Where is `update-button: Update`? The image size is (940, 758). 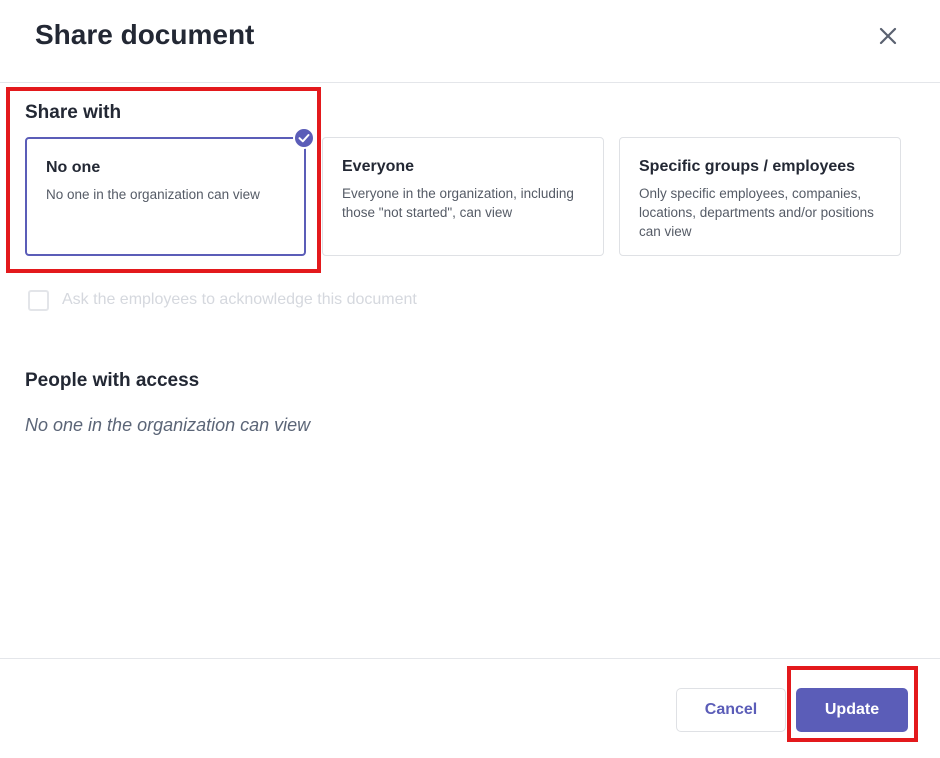 update-button: Update is located at coordinates (852, 710).